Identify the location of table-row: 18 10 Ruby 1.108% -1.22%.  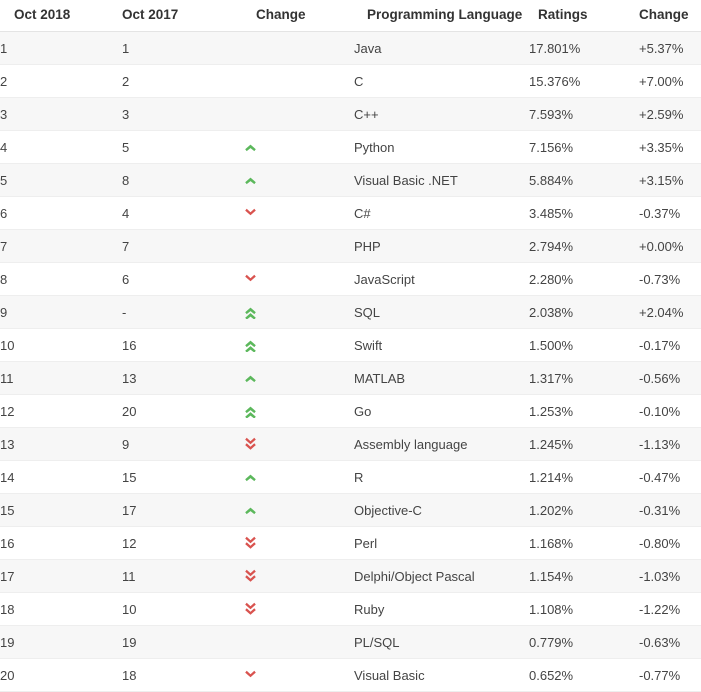
(350, 609).